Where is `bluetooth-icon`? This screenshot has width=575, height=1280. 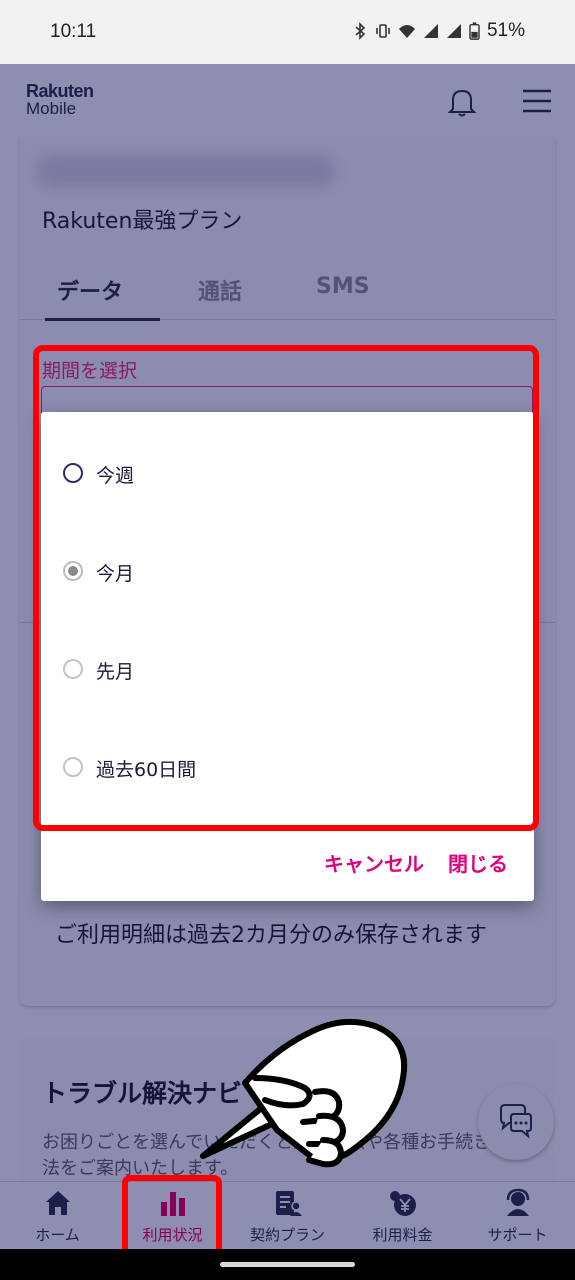 bluetooth-icon is located at coordinates (360, 31).